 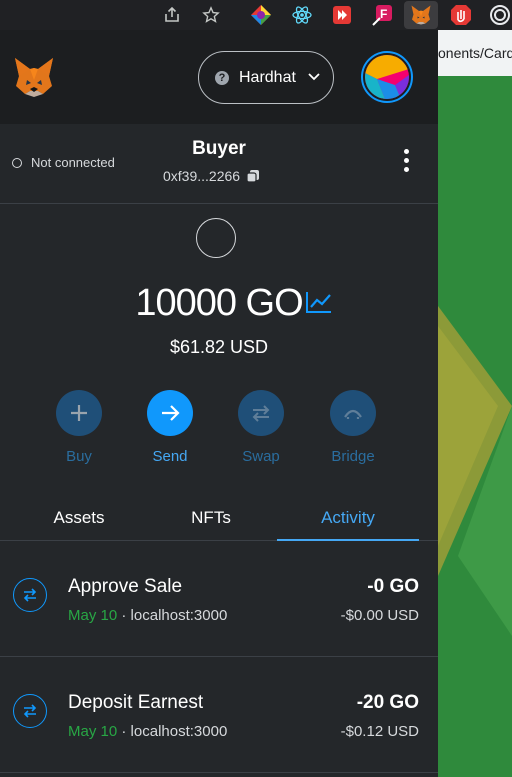 I want to click on metamask-fox-icon, so click(x=421, y=15).